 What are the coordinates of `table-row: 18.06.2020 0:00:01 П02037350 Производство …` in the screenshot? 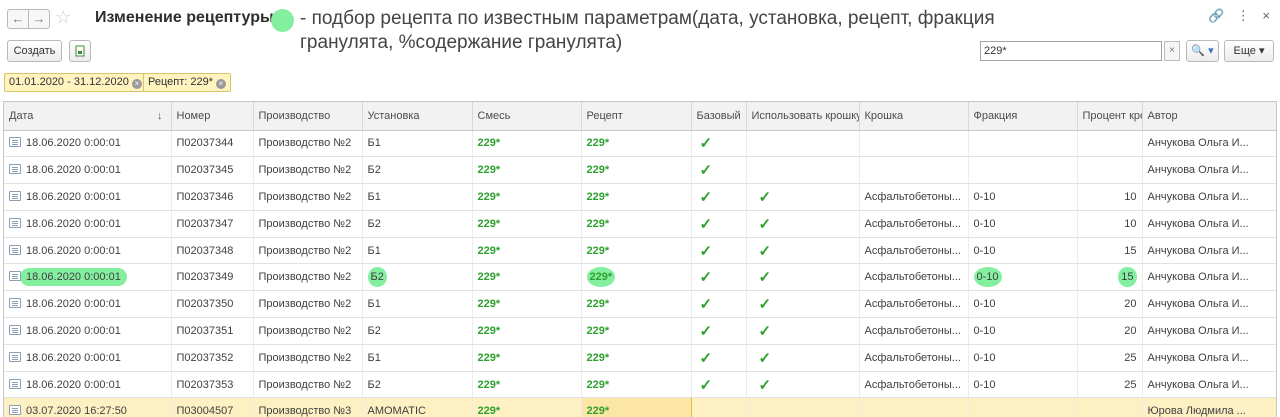 It's located at (640, 304).